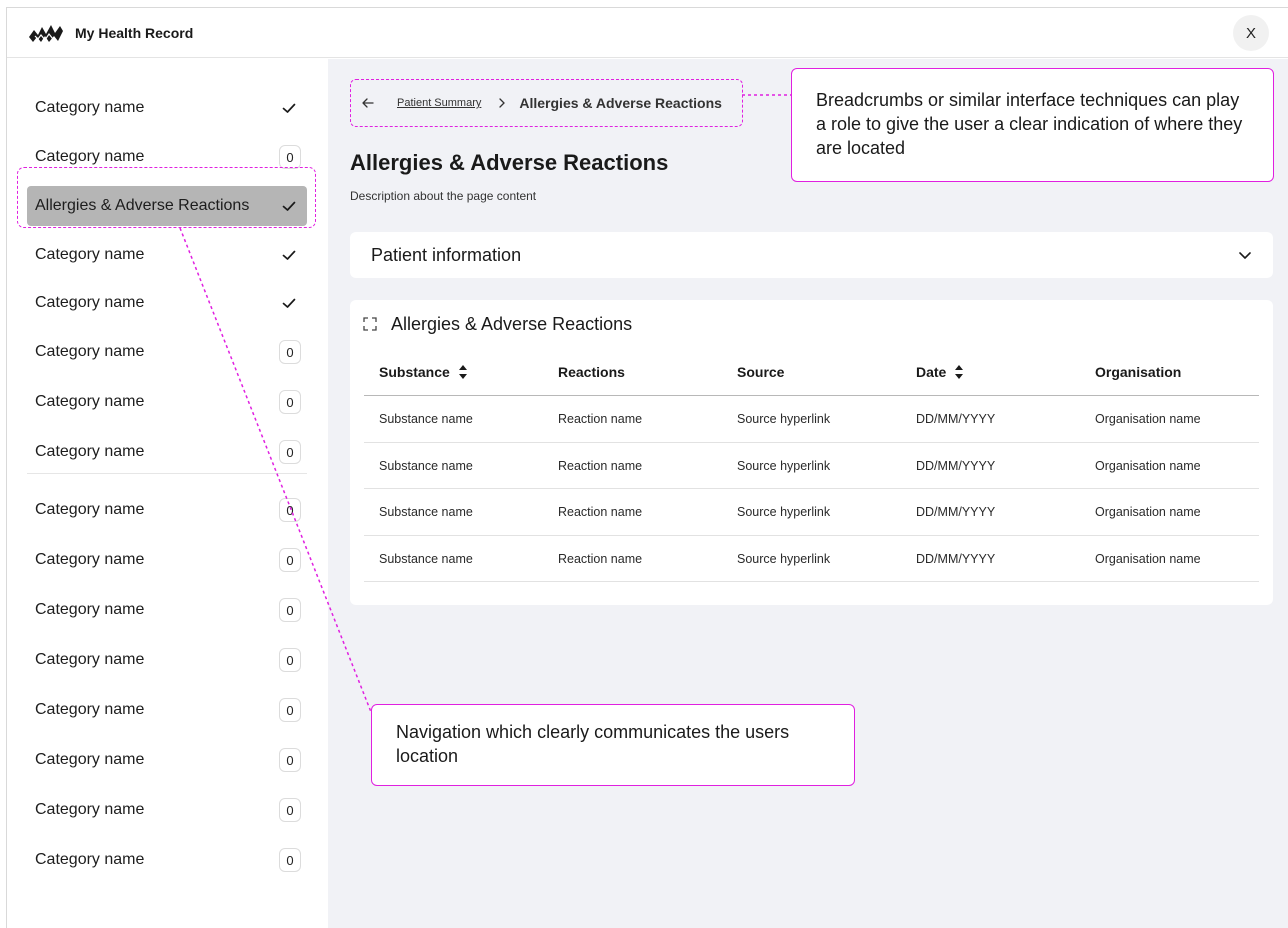 This screenshot has height=928, width=1288. I want to click on patient-information-card: Patient information, so click(811, 255).